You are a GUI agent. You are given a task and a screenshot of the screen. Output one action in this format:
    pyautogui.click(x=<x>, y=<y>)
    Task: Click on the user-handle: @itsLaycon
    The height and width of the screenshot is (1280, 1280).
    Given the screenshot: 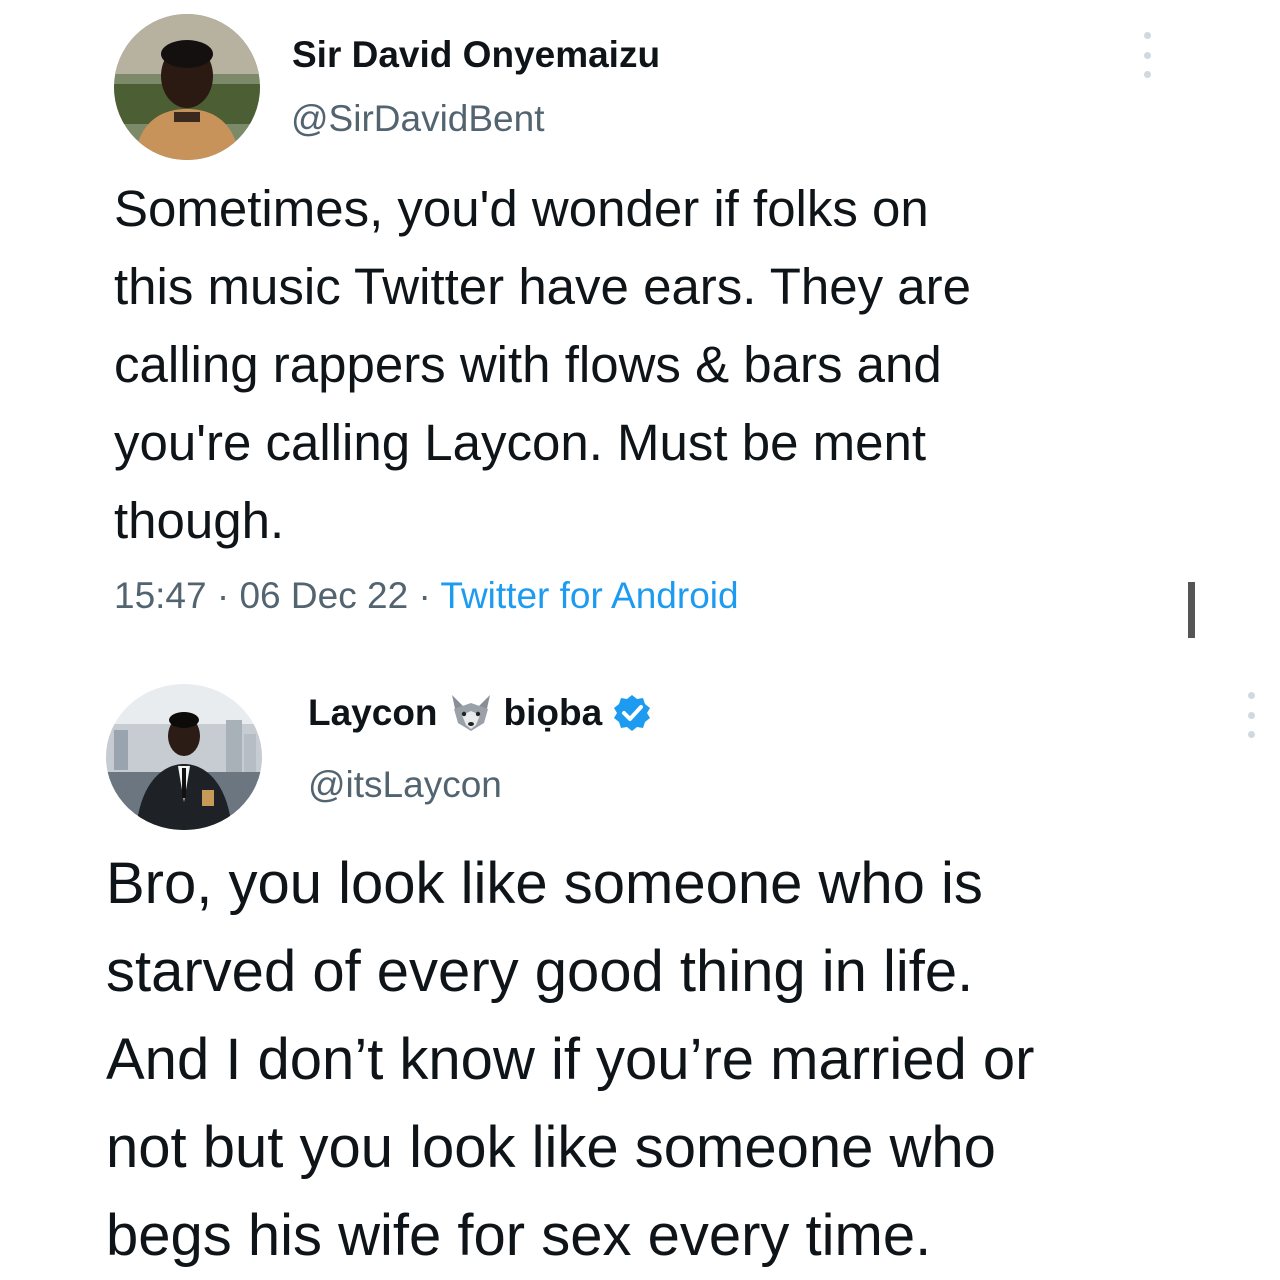 What is the action you would take?
    pyautogui.click(x=405, y=785)
    